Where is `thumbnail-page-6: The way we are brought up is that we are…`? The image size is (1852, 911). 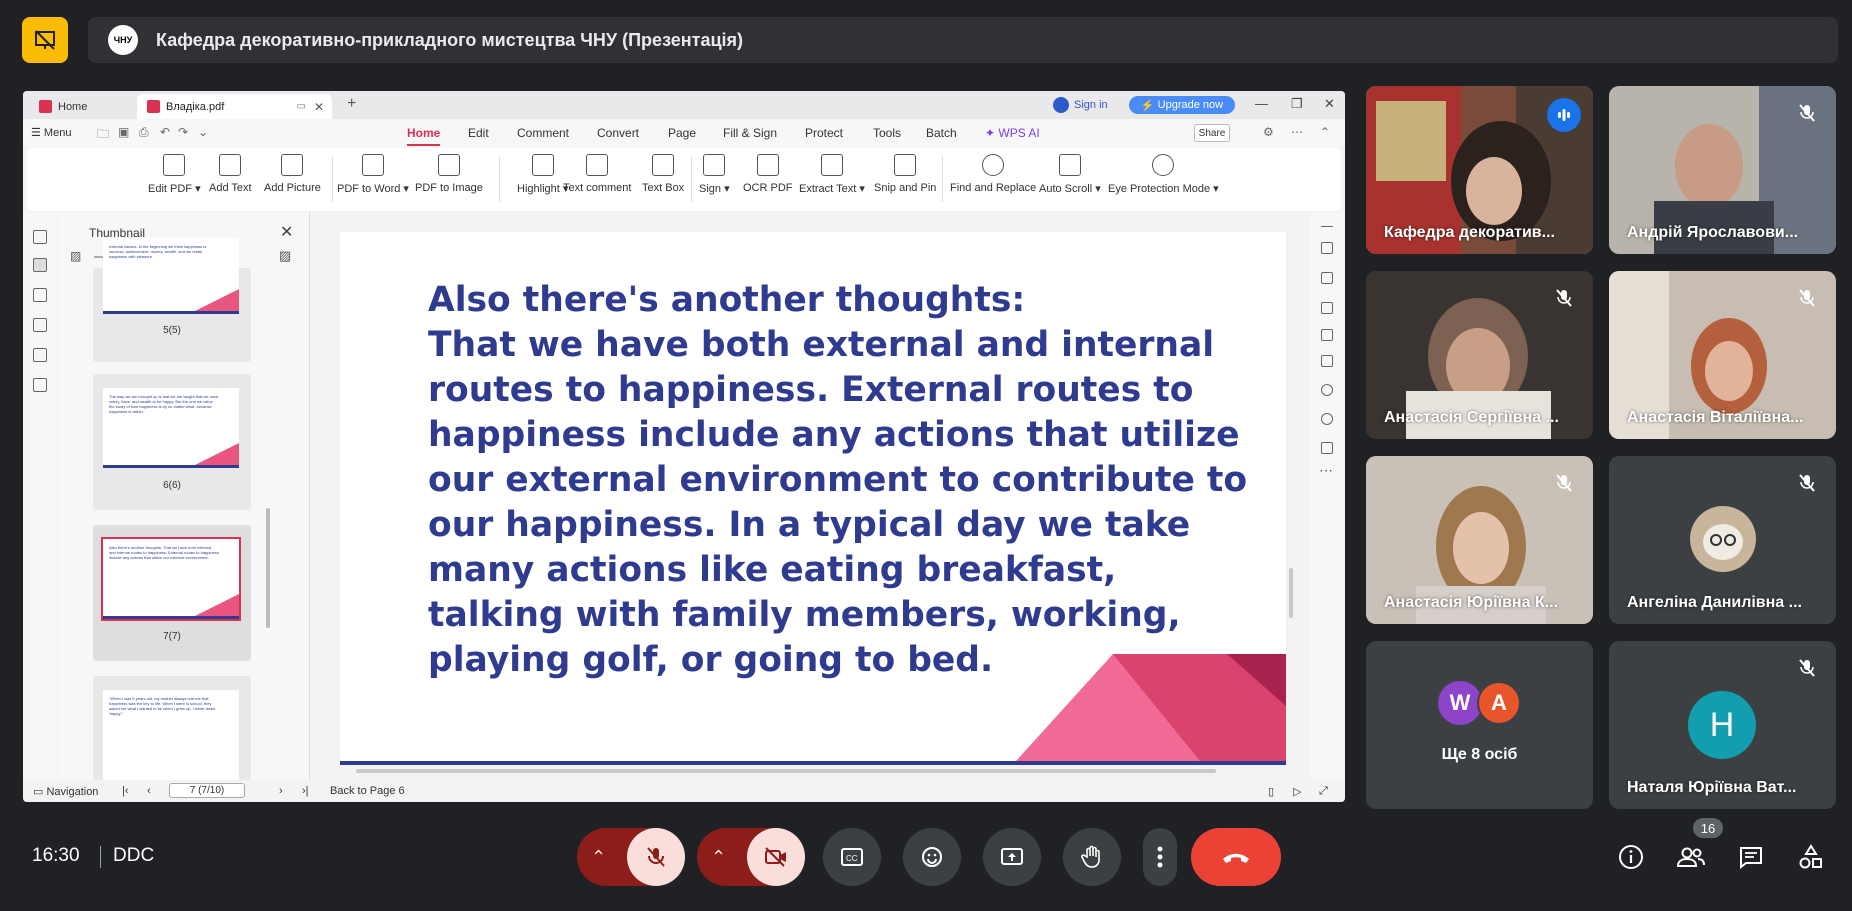 thumbnail-page-6: The way we are brought up is that we are… is located at coordinates (172, 442).